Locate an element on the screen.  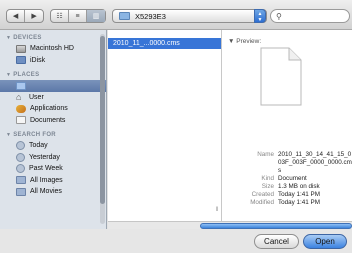
forward-arrow-icon: ▶ is located at coordinates (34, 16).